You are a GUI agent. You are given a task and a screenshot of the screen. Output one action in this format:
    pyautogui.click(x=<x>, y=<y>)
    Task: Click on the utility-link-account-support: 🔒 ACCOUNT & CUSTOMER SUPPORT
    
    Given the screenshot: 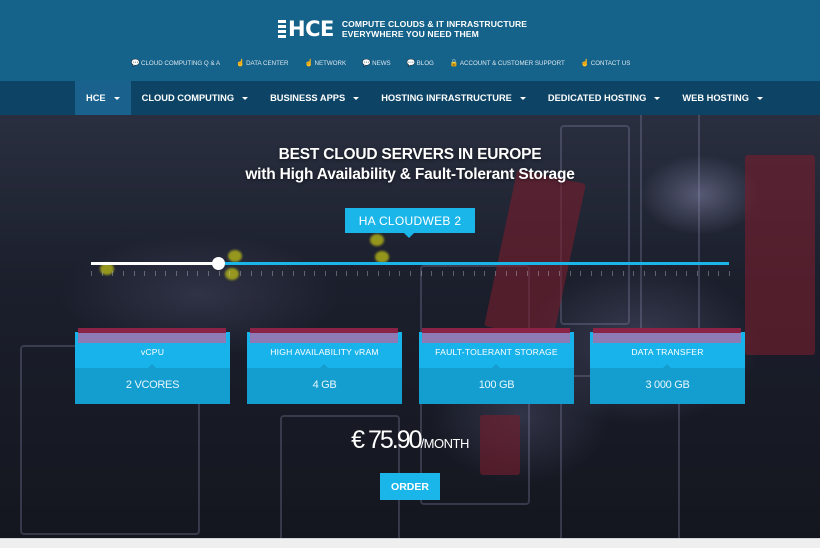 What is the action you would take?
    pyautogui.click(x=507, y=63)
    